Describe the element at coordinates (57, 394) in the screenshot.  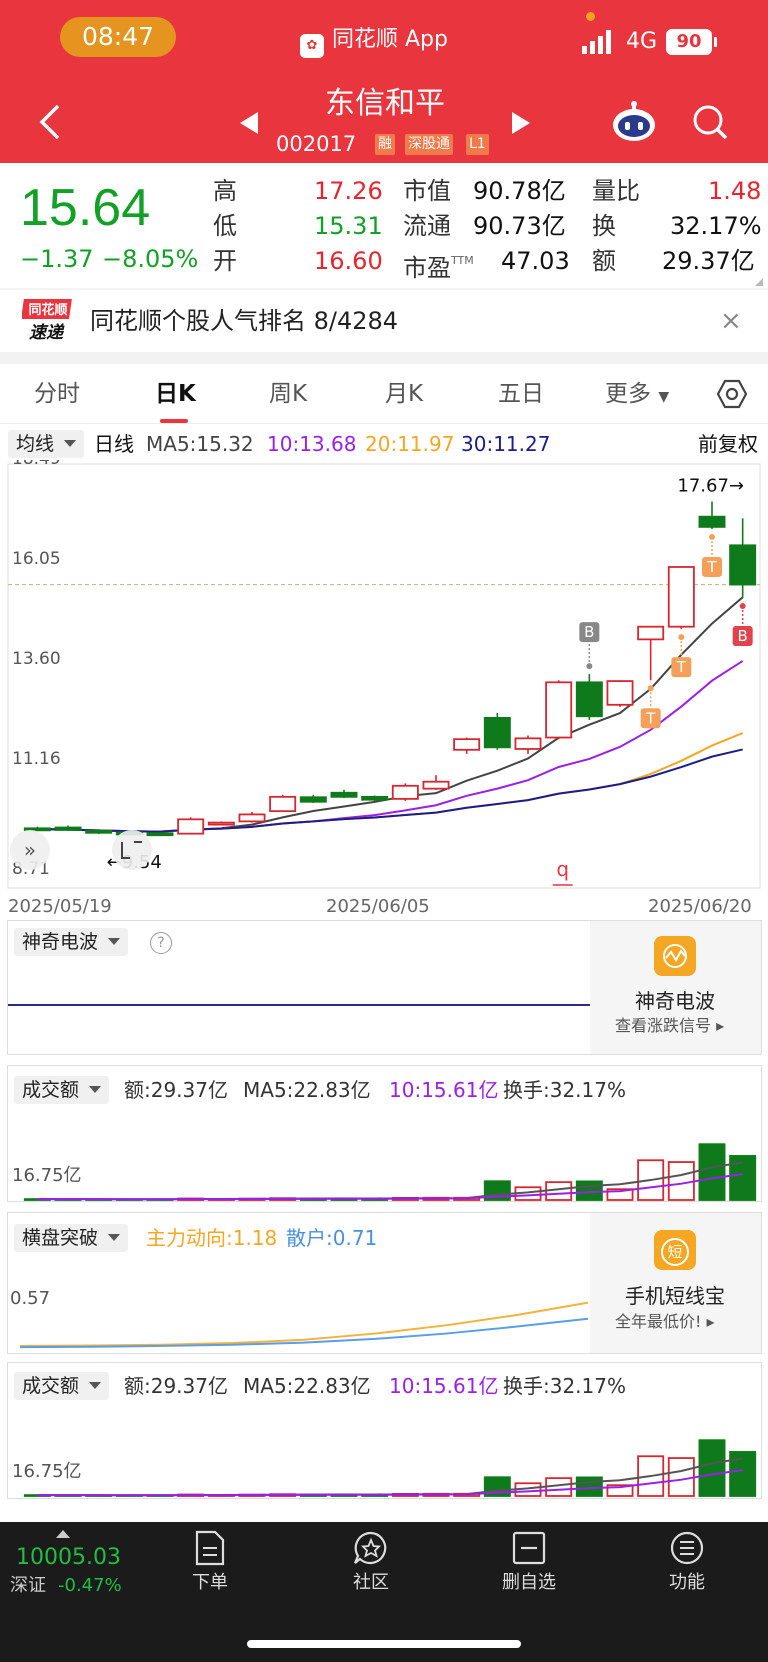
I see `tab-intraday: 分时` at that location.